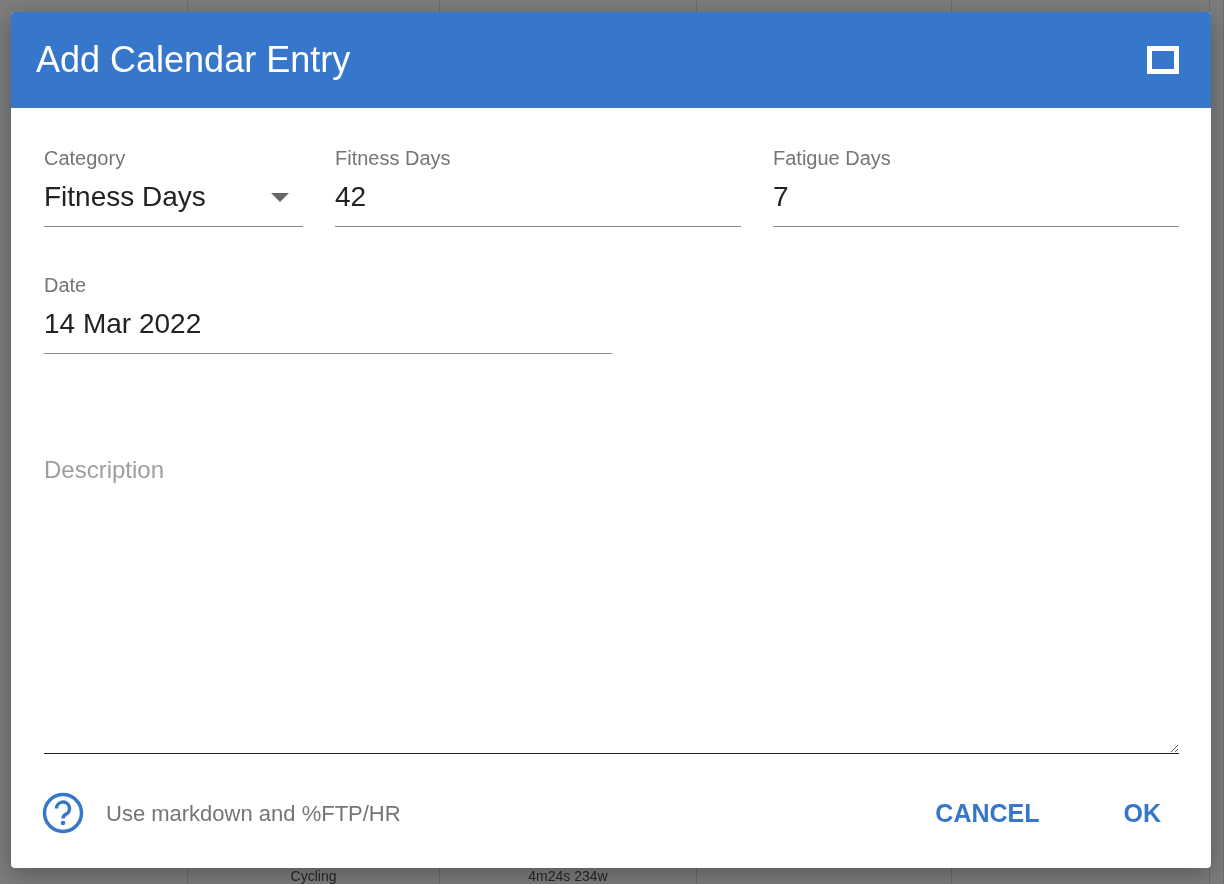 The image size is (1224, 884). What do you see at coordinates (193, 60) in the screenshot?
I see `dialog-title: Add Calendar Entry` at bounding box center [193, 60].